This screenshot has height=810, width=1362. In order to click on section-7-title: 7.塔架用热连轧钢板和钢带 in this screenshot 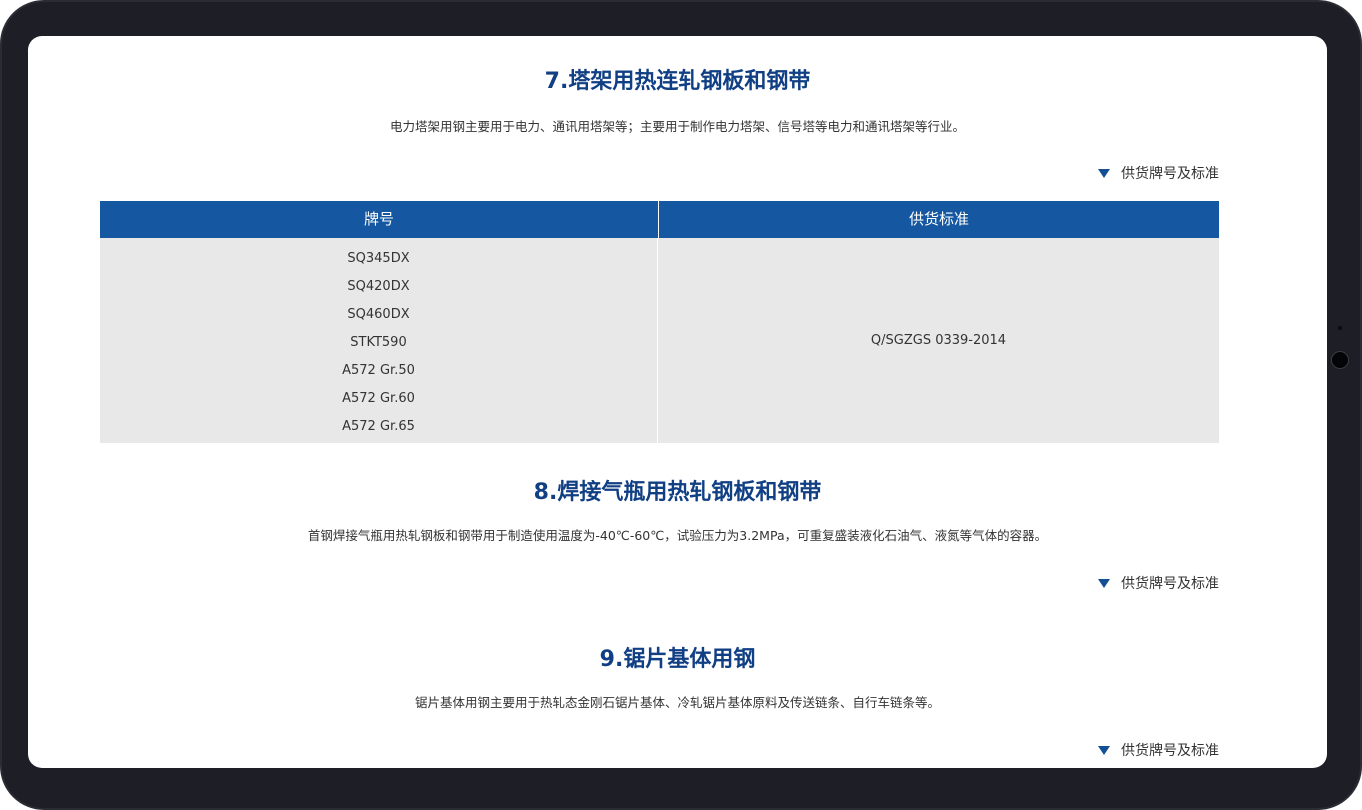, I will do `click(677, 81)`.